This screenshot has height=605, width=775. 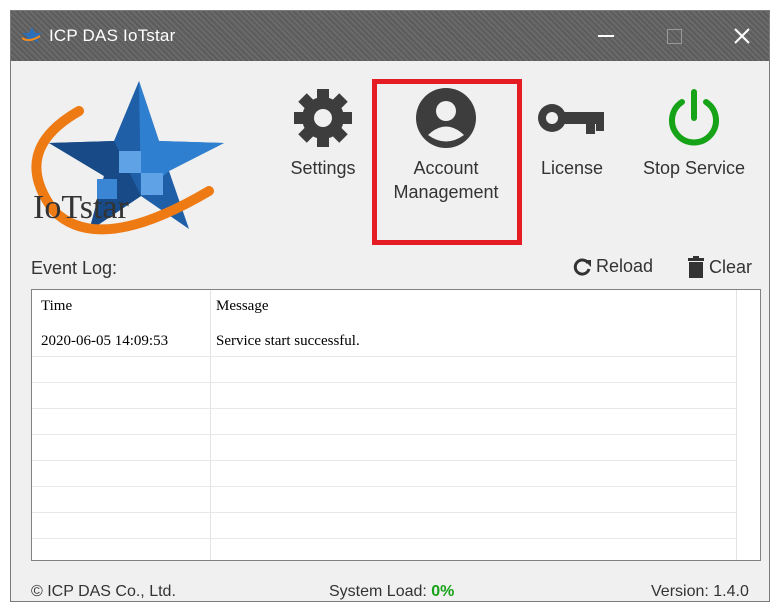 What do you see at coordinates (74, 268) in the screenshot?
I see `event-log-label: Event Log:` at bounding box center [74, 268].